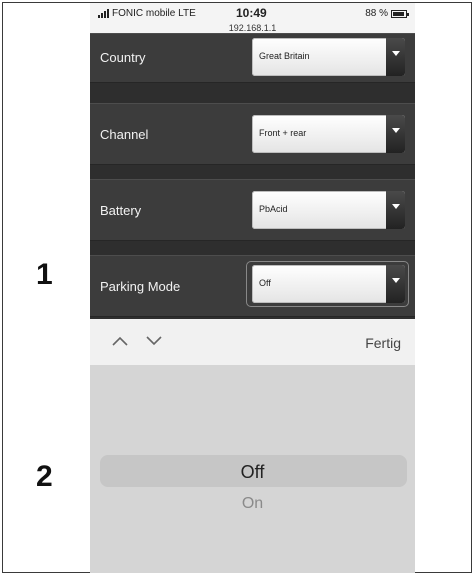 The width and height of the screenshot is (476, 575). I want to click on picker-option-on: On, so click(252, 504).